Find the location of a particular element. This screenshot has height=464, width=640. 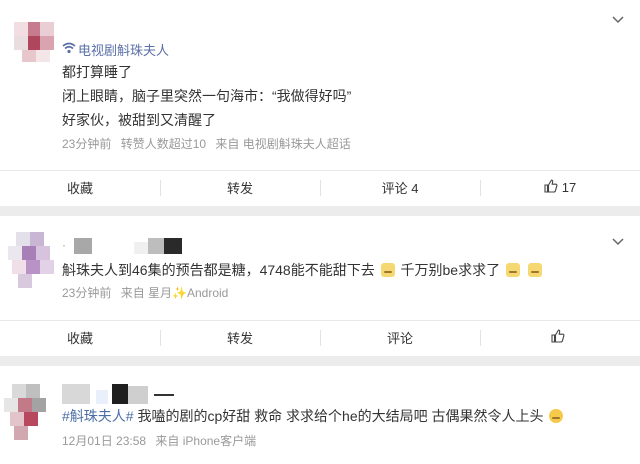

post-meta: 23分钟前 转赞人数超过10 来自 电视剧斛珠夫人超话 is located at coordinates (209, 143).